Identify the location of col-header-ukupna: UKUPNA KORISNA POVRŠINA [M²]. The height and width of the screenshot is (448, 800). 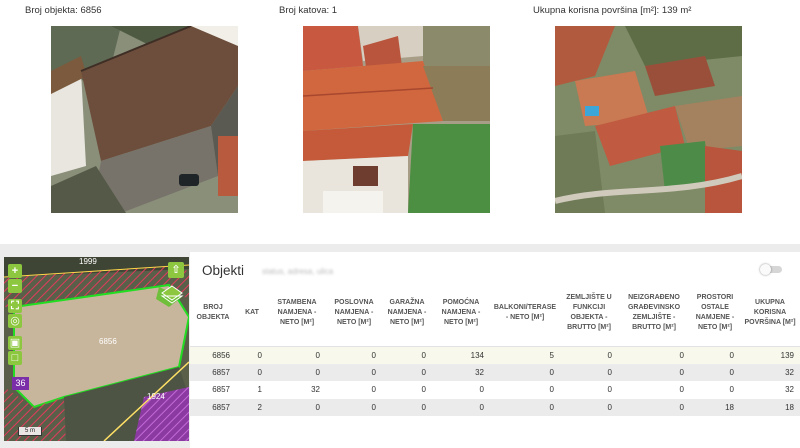
(770, 313).